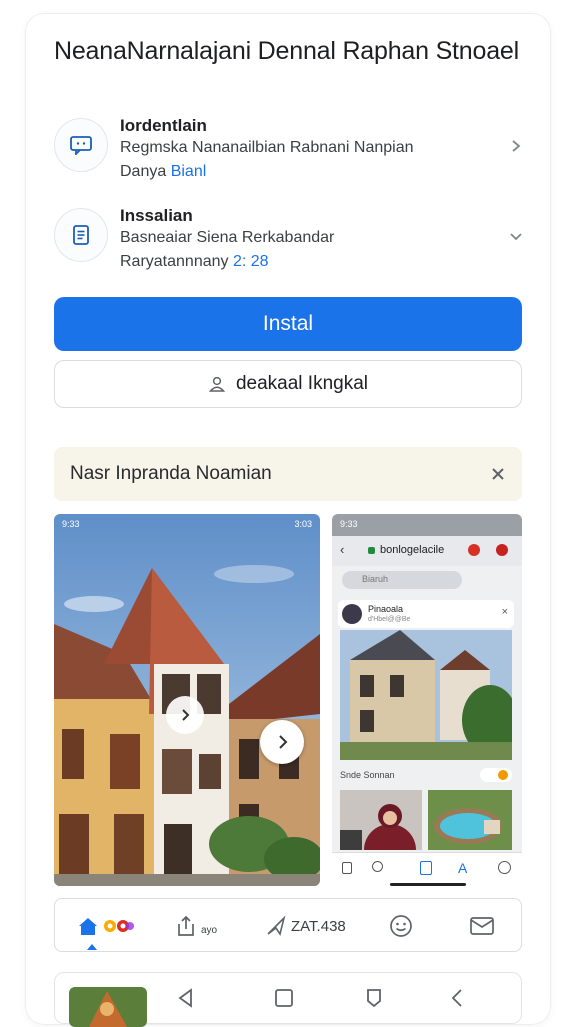 This screenshot has width=576, height=1027. I want to click on preview-building-photo, so click(426, 695).